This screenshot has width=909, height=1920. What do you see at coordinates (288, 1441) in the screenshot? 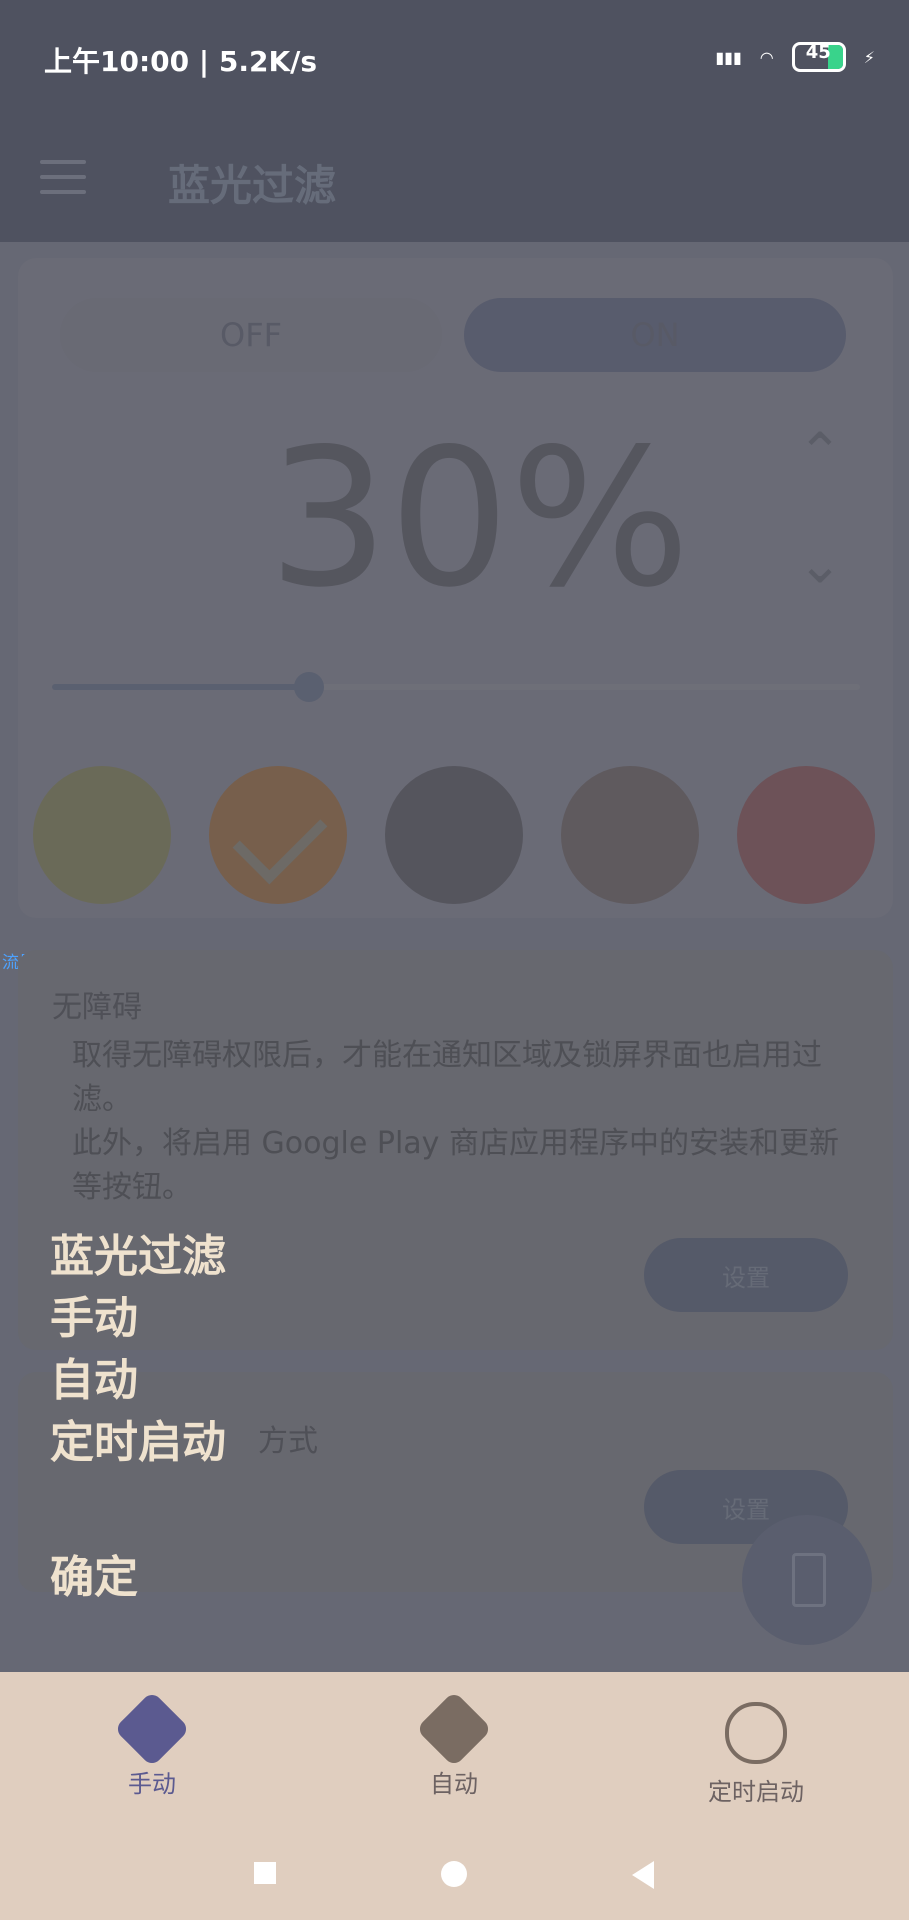
I see `startup-title: 方式` at bounding box center [288, 1441].